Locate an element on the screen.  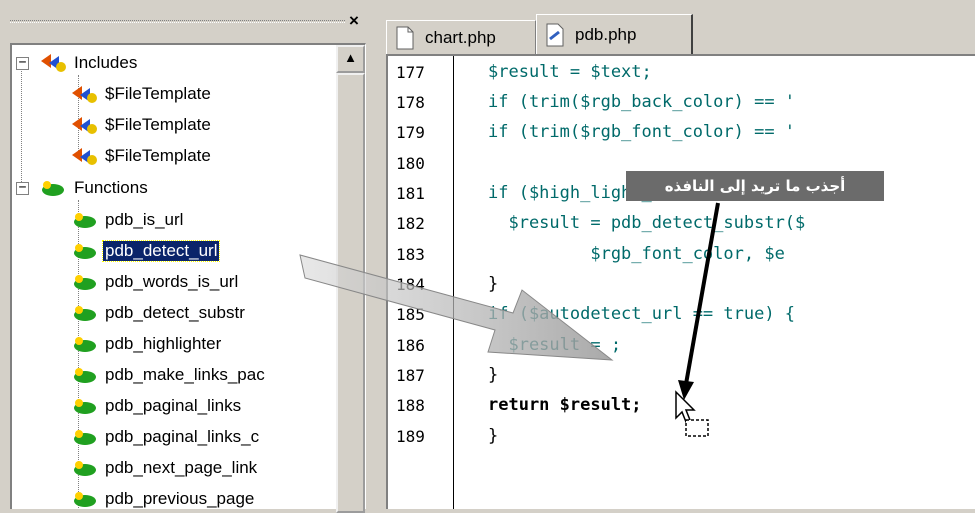
code-text: if (trim($rgb_font_color) == ' is located at coordinates (642, 132).